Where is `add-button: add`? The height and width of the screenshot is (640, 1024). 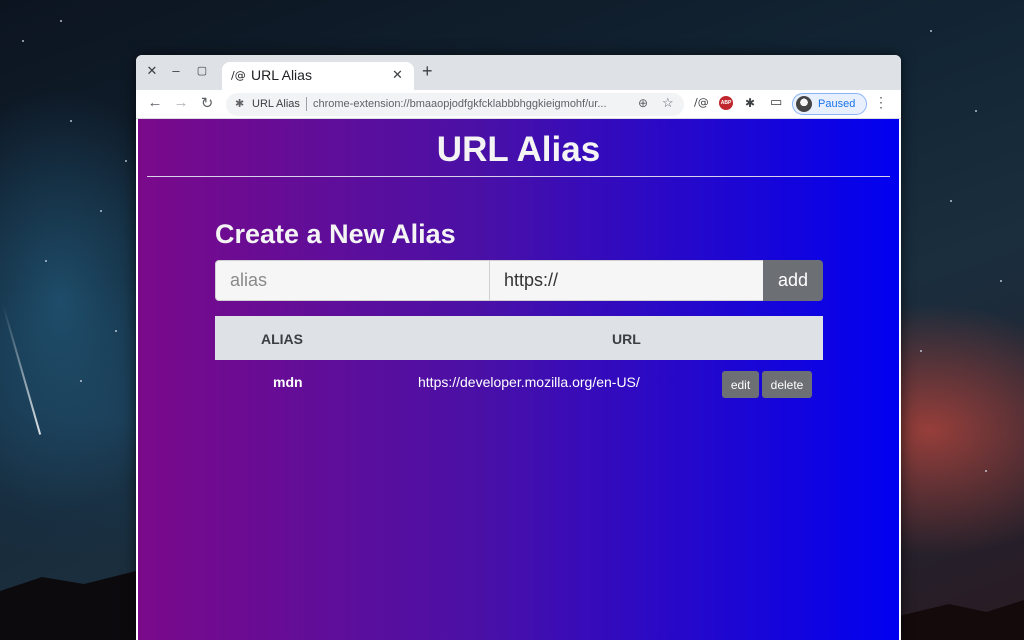
add-button: add is located at coordinates (793, 280).